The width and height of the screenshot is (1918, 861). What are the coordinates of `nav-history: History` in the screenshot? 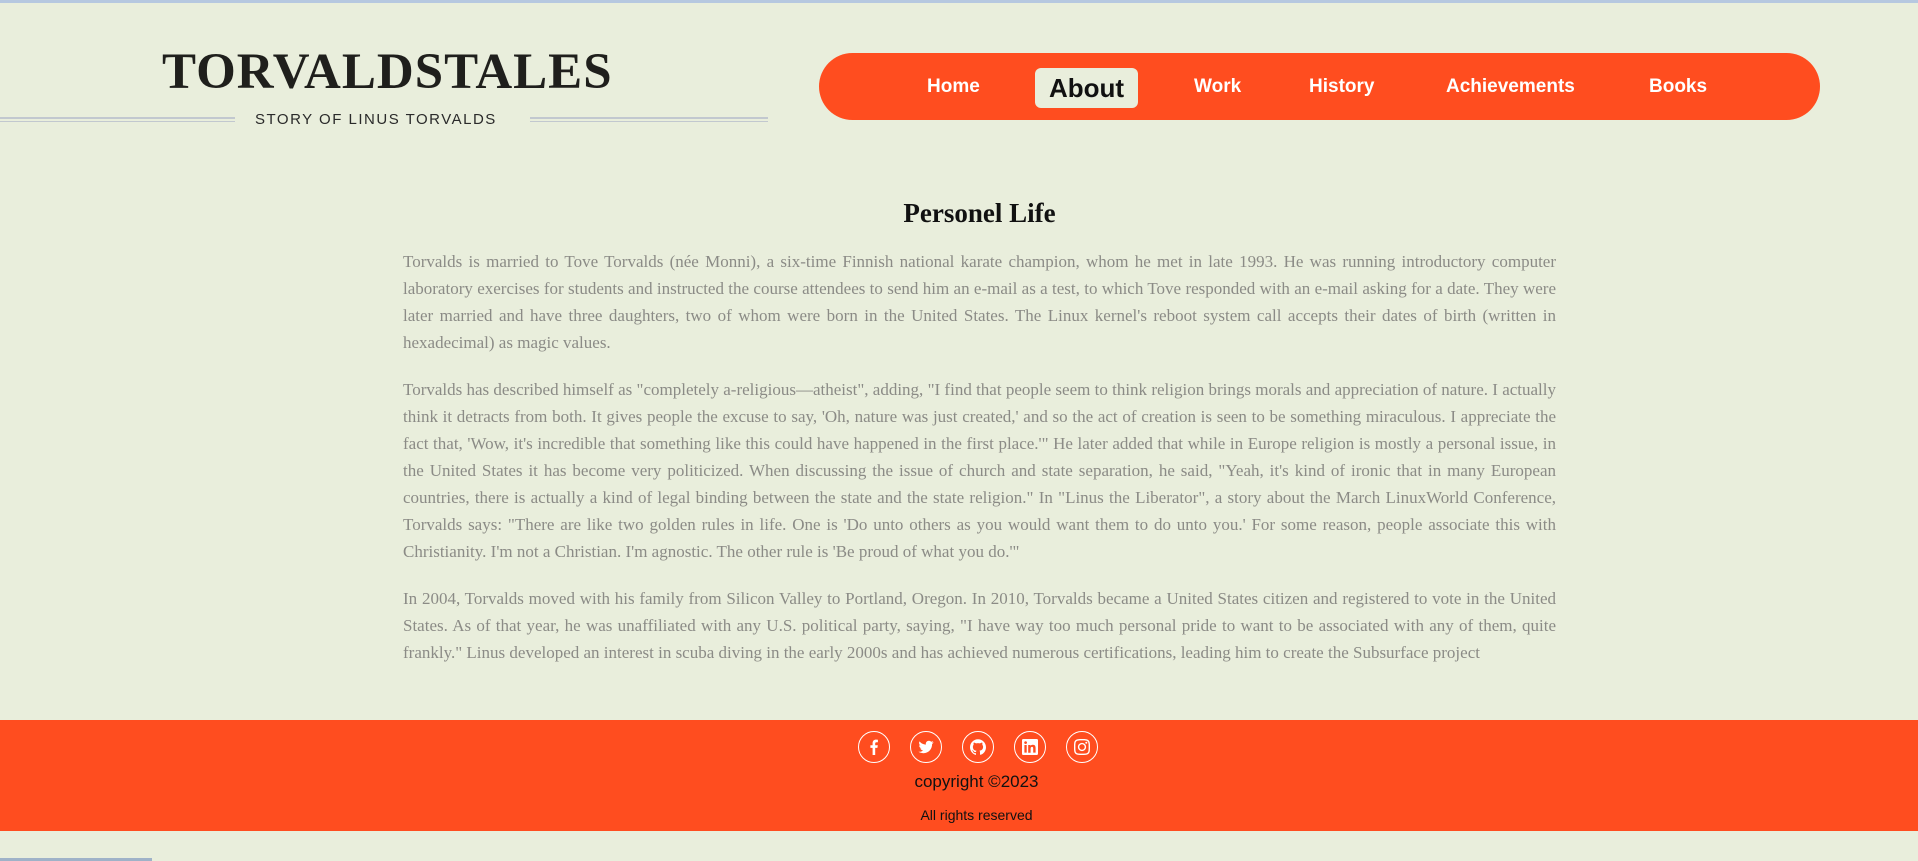 It's located at (1341, 86).